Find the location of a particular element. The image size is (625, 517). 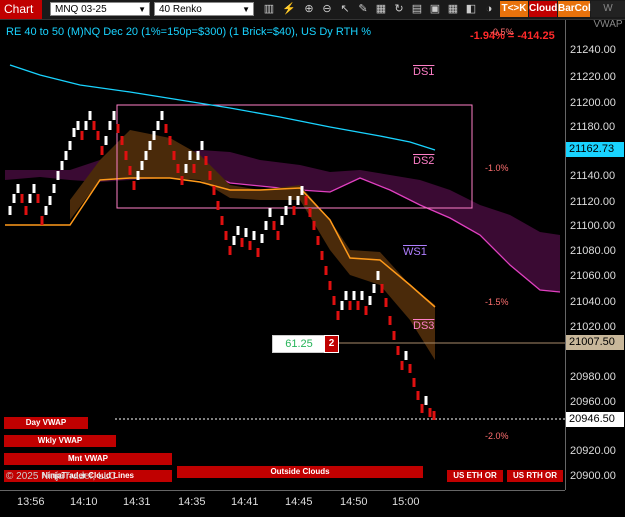

order-price-label: 21007.50 is located at coordinates (595, 342).